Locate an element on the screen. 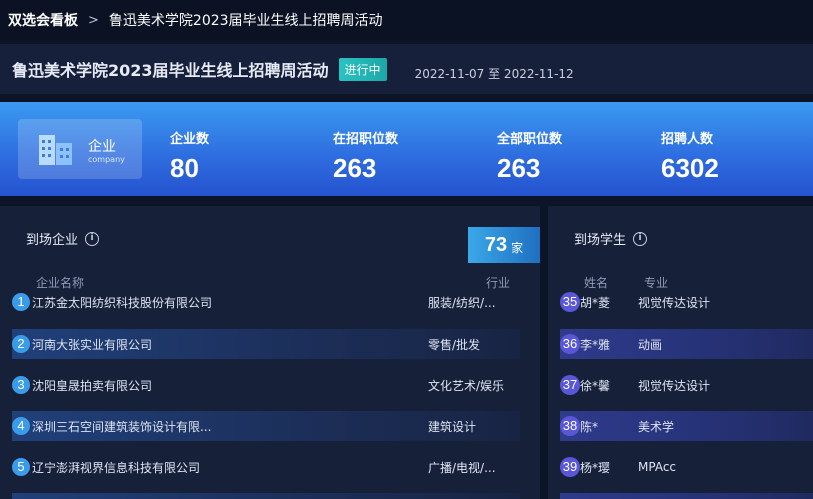 This screenshot has width=813, height=499. students-panel-header: 到场学生 i is located at coordinates (611, 238).